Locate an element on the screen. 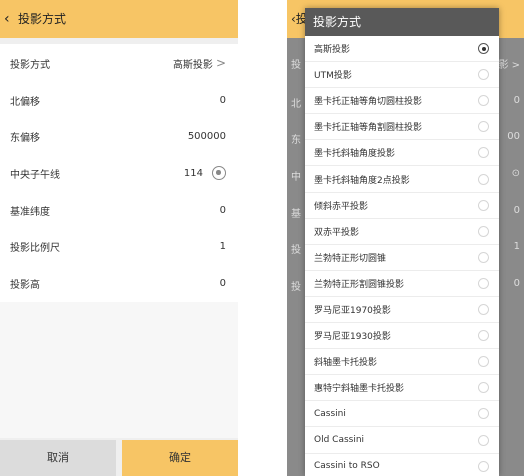  projection-option: 双赤平投影 is located at coordinates (402, 232).